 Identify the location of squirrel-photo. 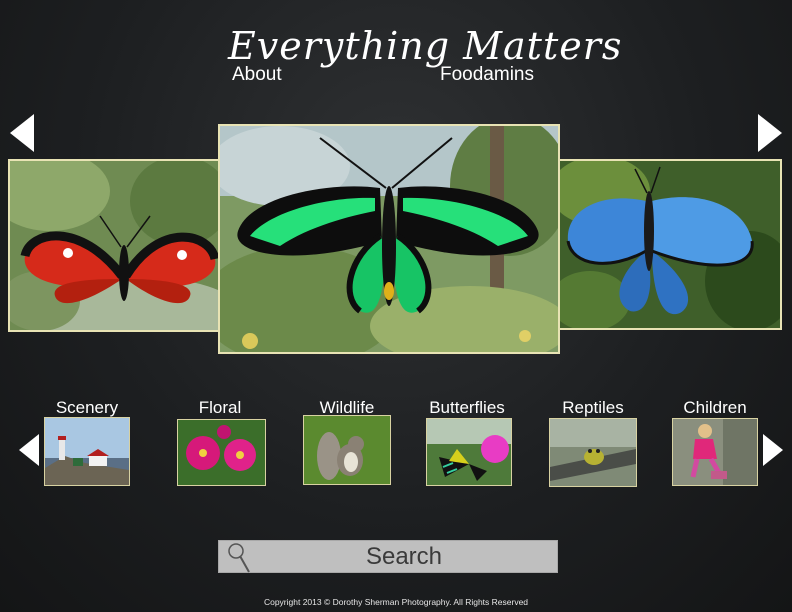
(347, 450).